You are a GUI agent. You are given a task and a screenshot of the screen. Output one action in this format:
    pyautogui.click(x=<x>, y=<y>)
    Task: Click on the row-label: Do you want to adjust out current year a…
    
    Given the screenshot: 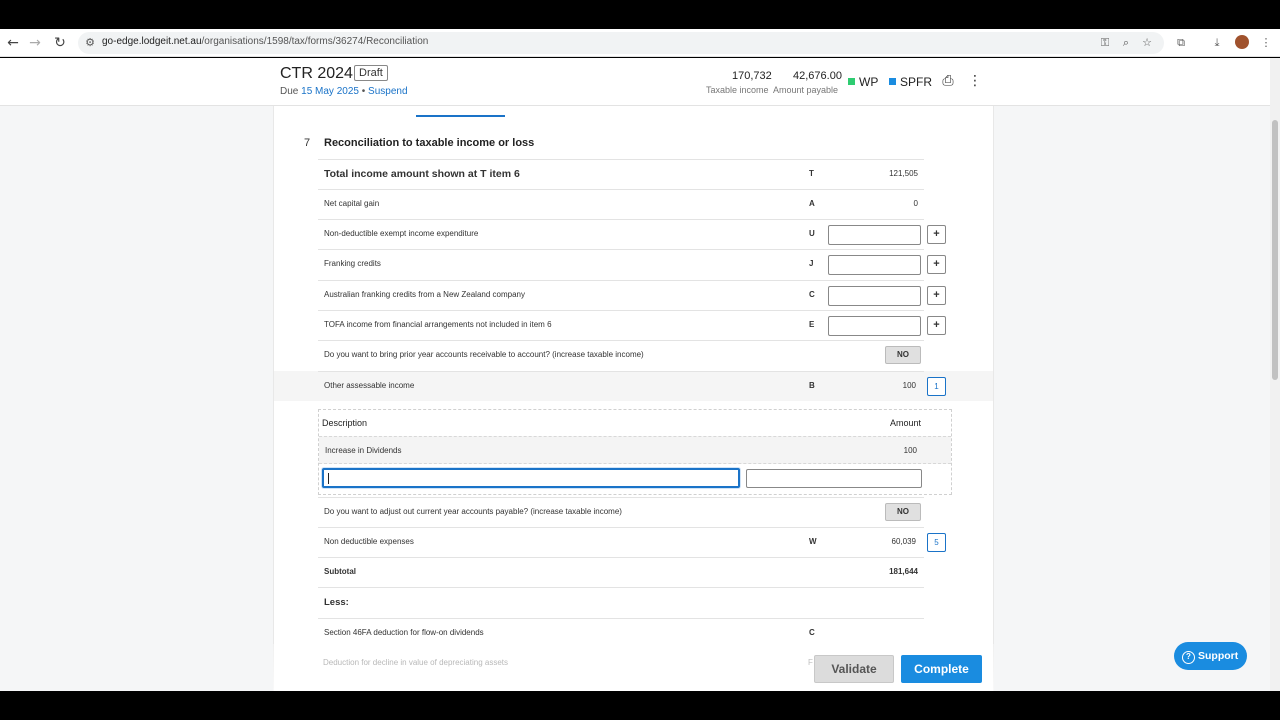 What is the action you would take?
    pyautogui.click(x=473, y=511)
    